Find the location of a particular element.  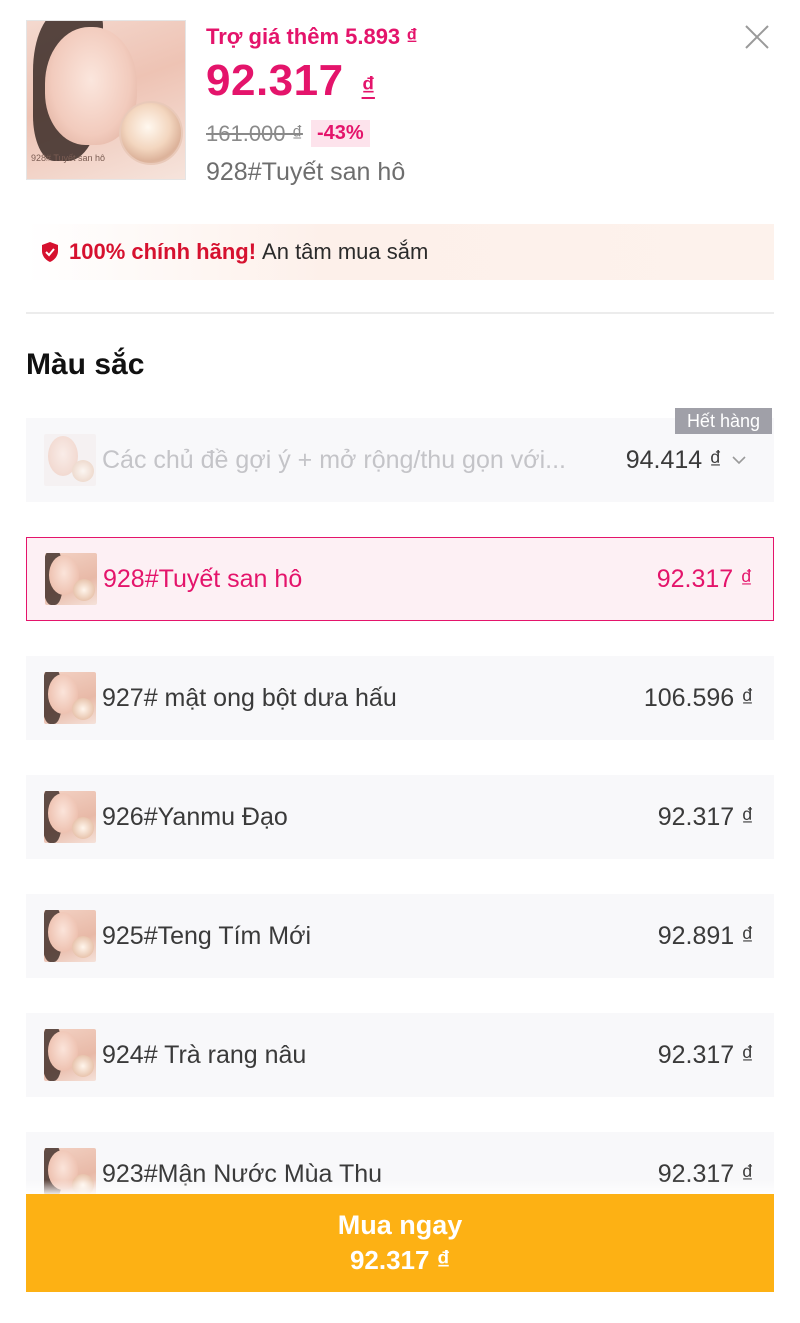

option-label: 927# mật ong bột dưa hấu is located at coordinates (249, 697).